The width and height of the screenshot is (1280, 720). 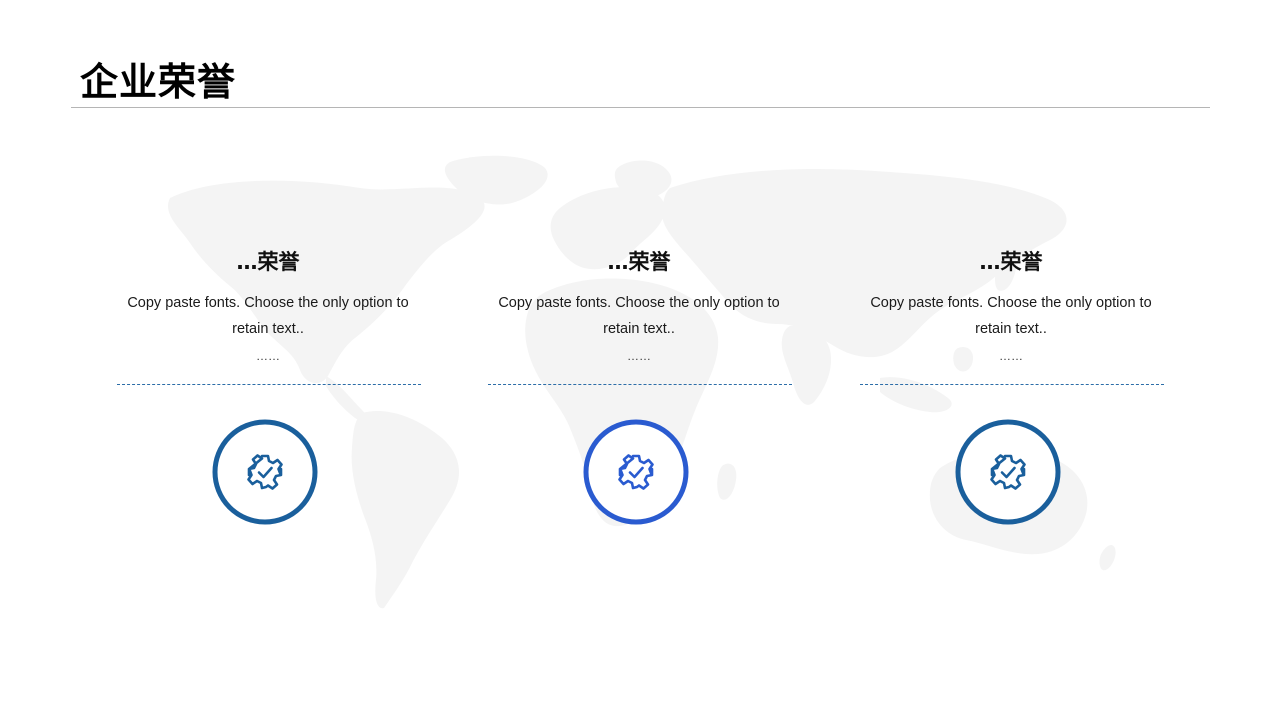 I want to click on title-divider, so click(x=640, y=107).